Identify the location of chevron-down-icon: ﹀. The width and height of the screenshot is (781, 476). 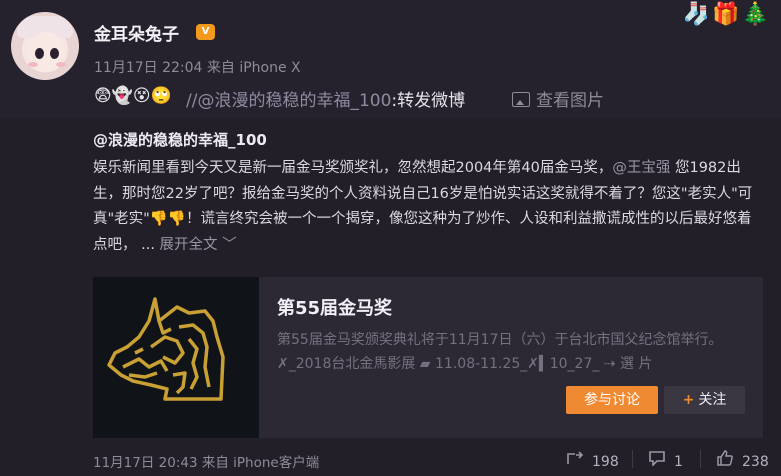
(229, 244).